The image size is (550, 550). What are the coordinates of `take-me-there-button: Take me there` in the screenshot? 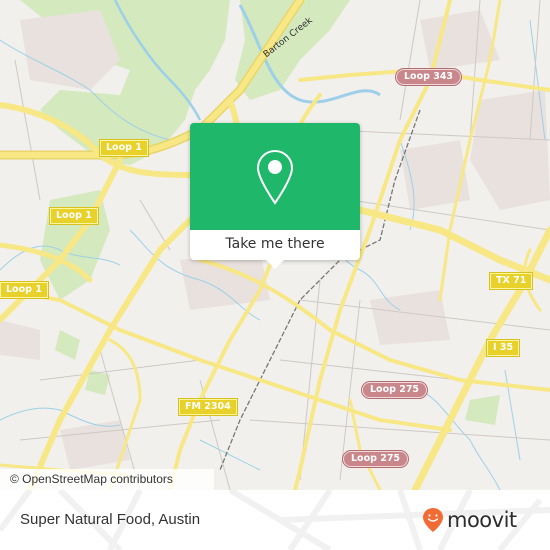 It's located at (275, 245).